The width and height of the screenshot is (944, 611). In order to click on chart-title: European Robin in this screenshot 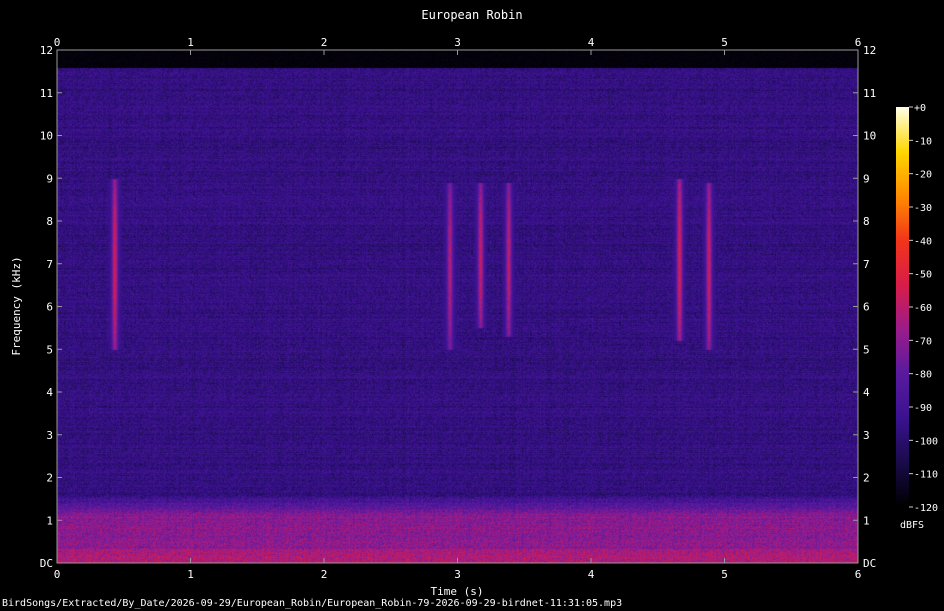, I will do `click(471, 15)`.